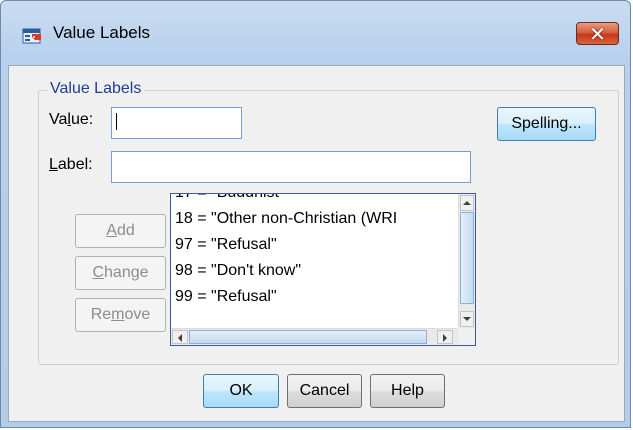  What do you see at coordinates (308, 337) in the screenshot?
I see `horizontal-scroll-thumb` at bounding box center [308, 337].